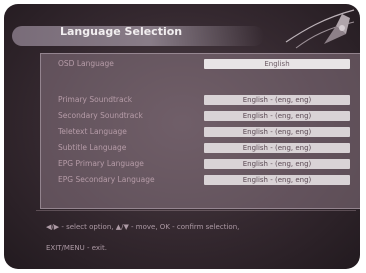  I want to click on page-title: Language Selection, so click(121, 31).